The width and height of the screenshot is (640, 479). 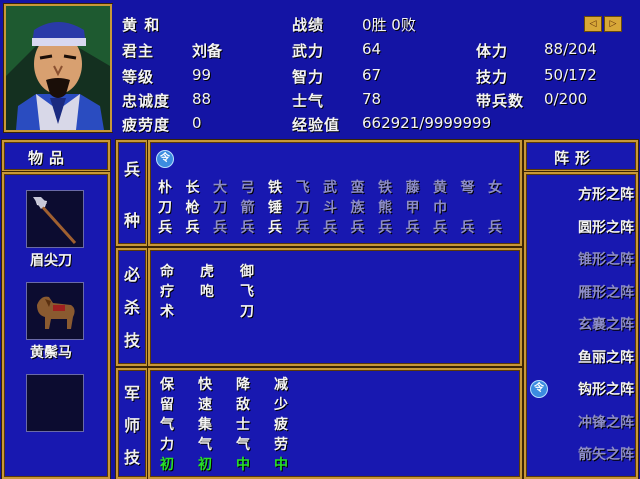 I want to click on troop-type: 女兵, so click(x=495, y=208).